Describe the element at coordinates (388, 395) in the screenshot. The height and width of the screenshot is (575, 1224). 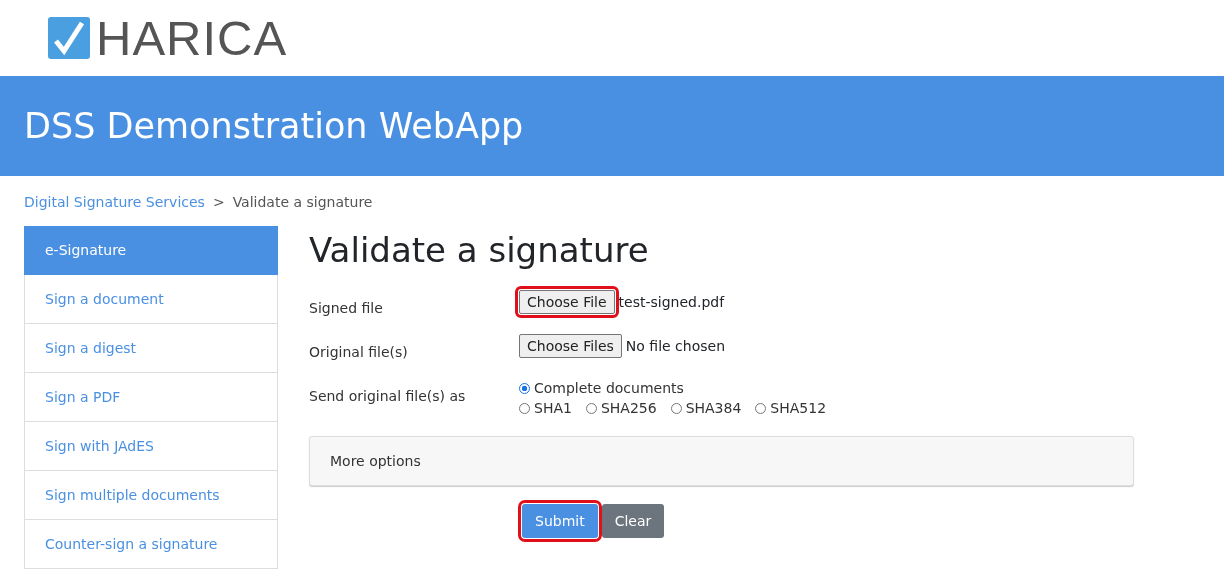
I see `field-label: Send original file(s) as` at that location.